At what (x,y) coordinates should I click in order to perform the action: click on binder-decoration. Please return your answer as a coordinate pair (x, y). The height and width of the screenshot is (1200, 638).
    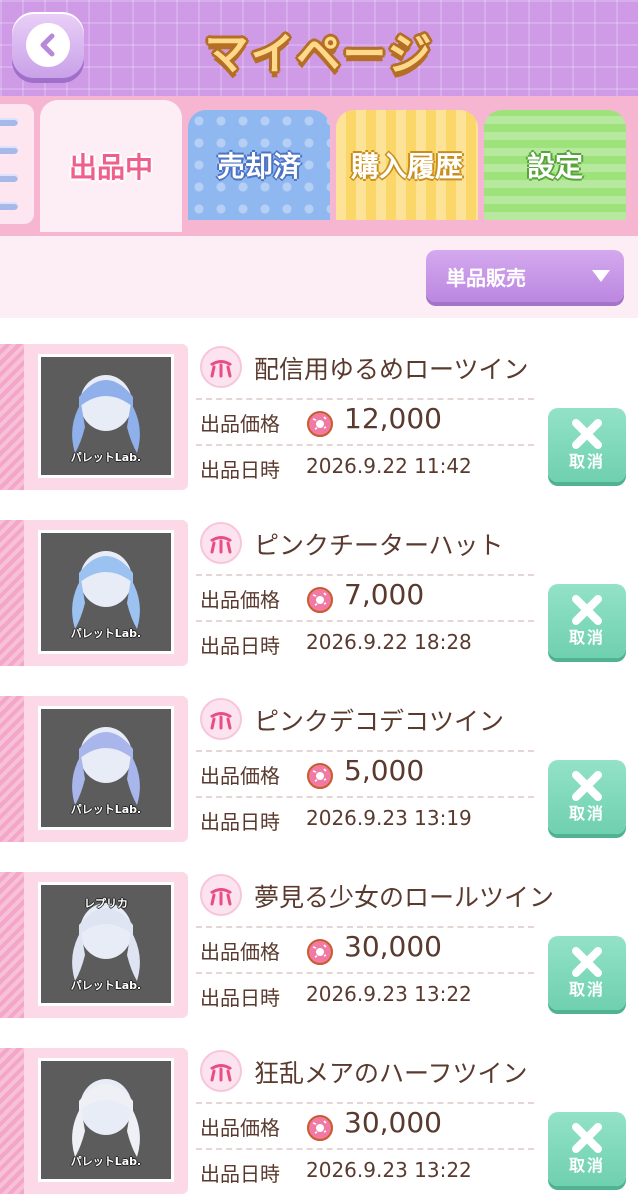
    Looking at the image, I should click on (17, 164).